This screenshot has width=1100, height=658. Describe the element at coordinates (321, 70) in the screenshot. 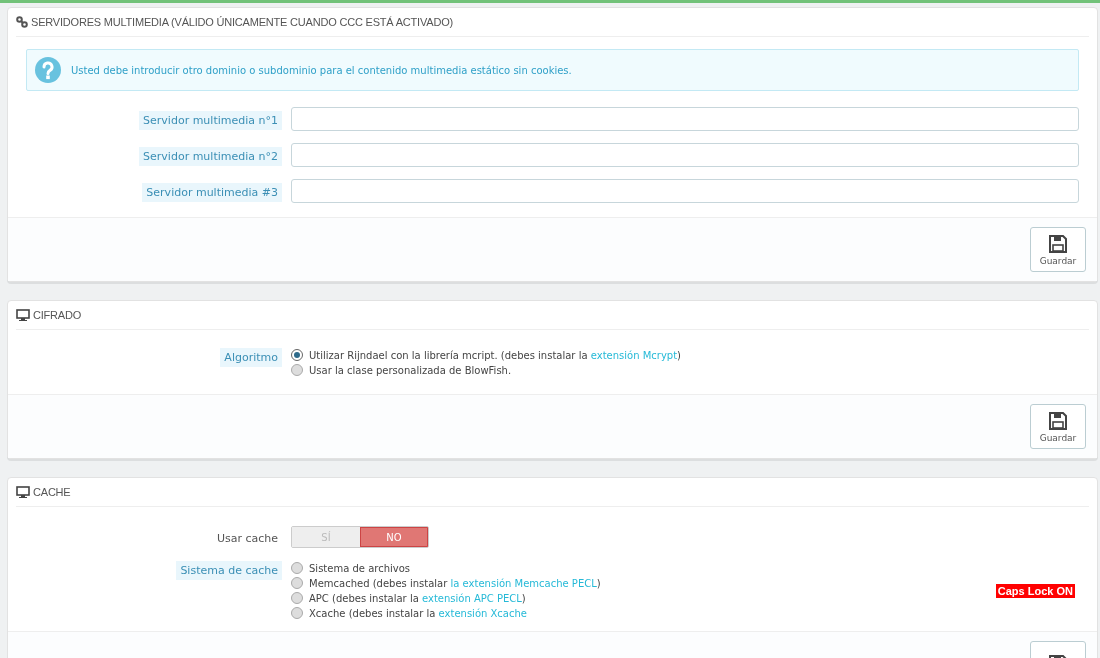

I see `alert-text: Usted debe introducir otro dominio o subdominio para el contenido multimedia estático sin cookies.` at that location.